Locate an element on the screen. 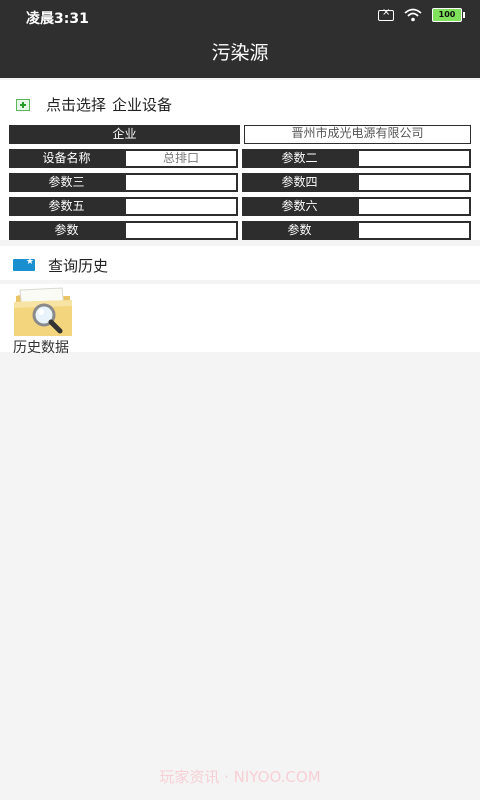  select-title-action: 点击选择 is located at coordinates (76, 105).